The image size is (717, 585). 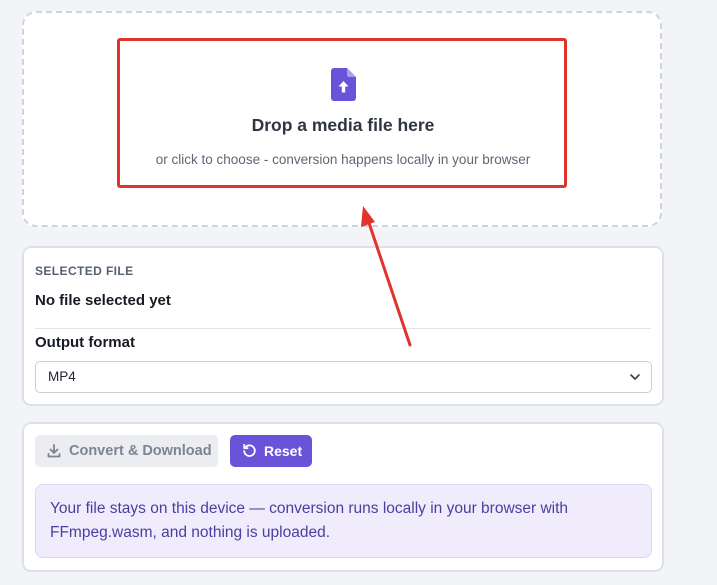 I want to click on panel-divider, so click(x=343, y=328).